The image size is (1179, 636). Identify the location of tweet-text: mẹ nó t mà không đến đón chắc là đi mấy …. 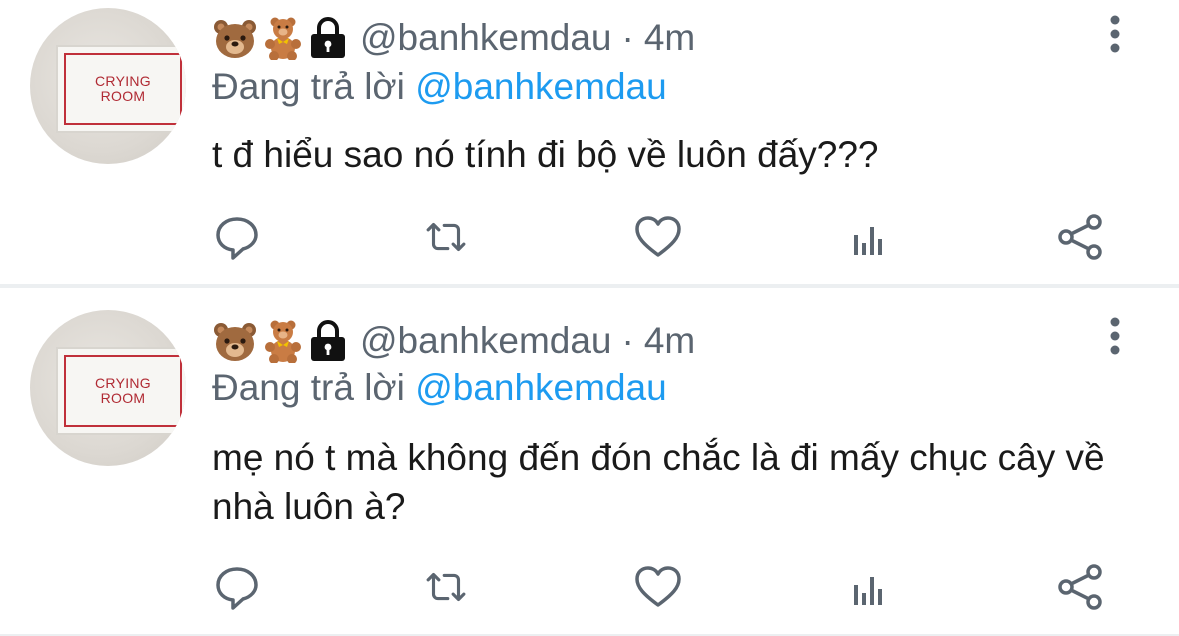
(658, 482).